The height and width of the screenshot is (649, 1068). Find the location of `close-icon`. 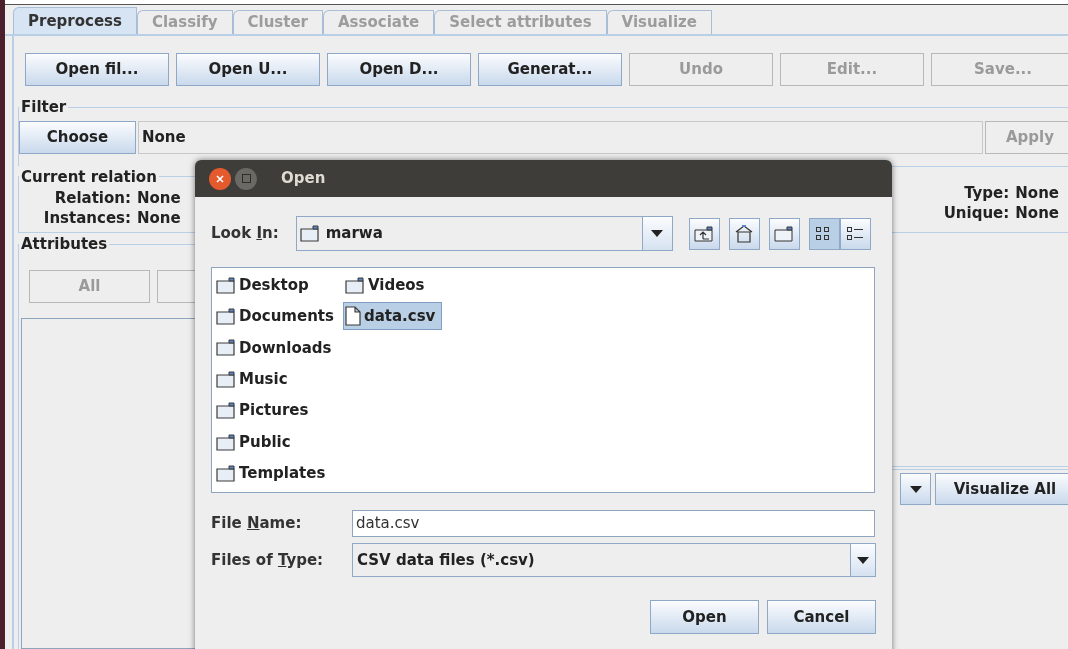

close-icon is located at coordinates (220, 178).